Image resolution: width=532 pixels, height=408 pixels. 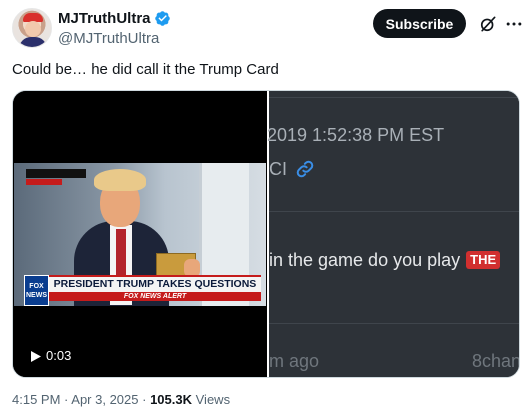 What do you see at coordinates (171, 399) in the screenshot?
I see `views-count: 105.3K` at bounding box center [171, 399].